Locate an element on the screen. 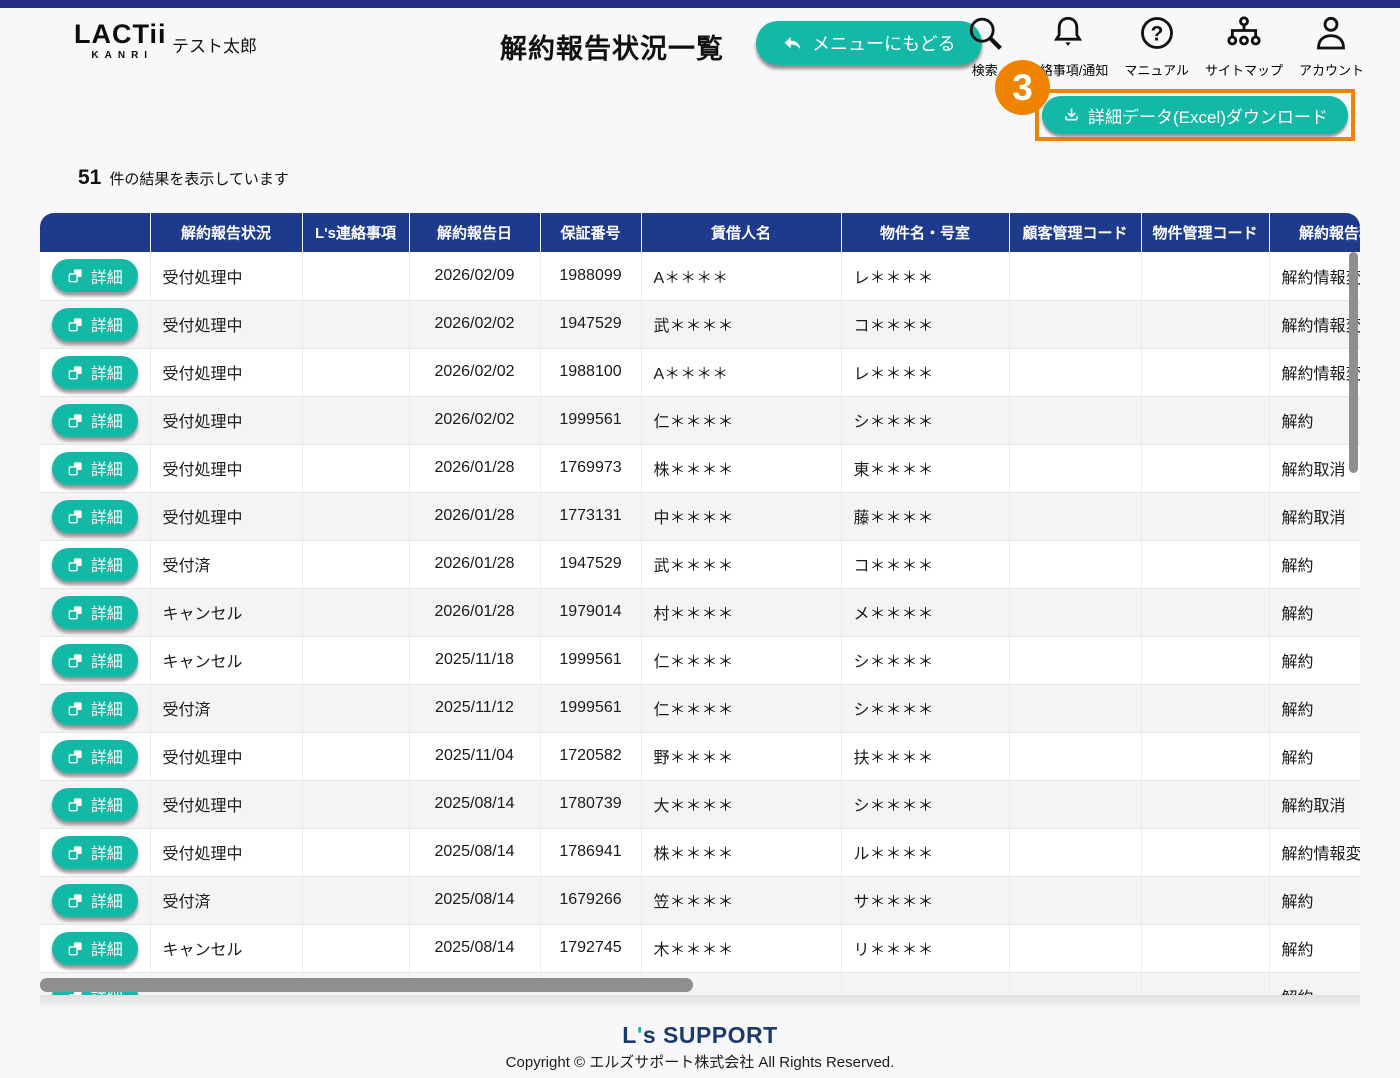 The image size is (1400, 1078). cell-report_date: 2025/11/18 is located at coordinates (475, 660).